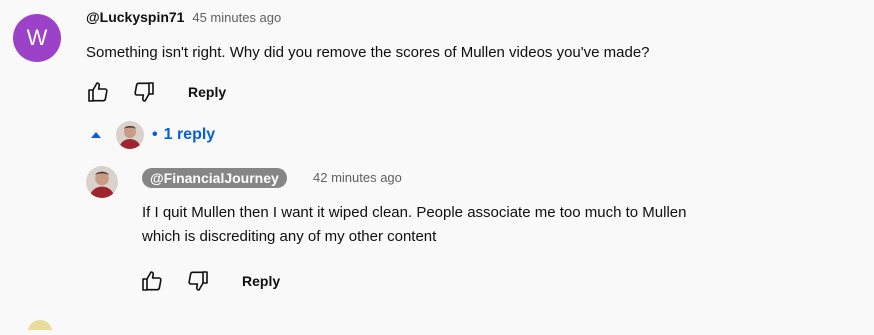 This screenshot has width=874, height=335. I want to click on replier-avatar-small, so click(130, 135).